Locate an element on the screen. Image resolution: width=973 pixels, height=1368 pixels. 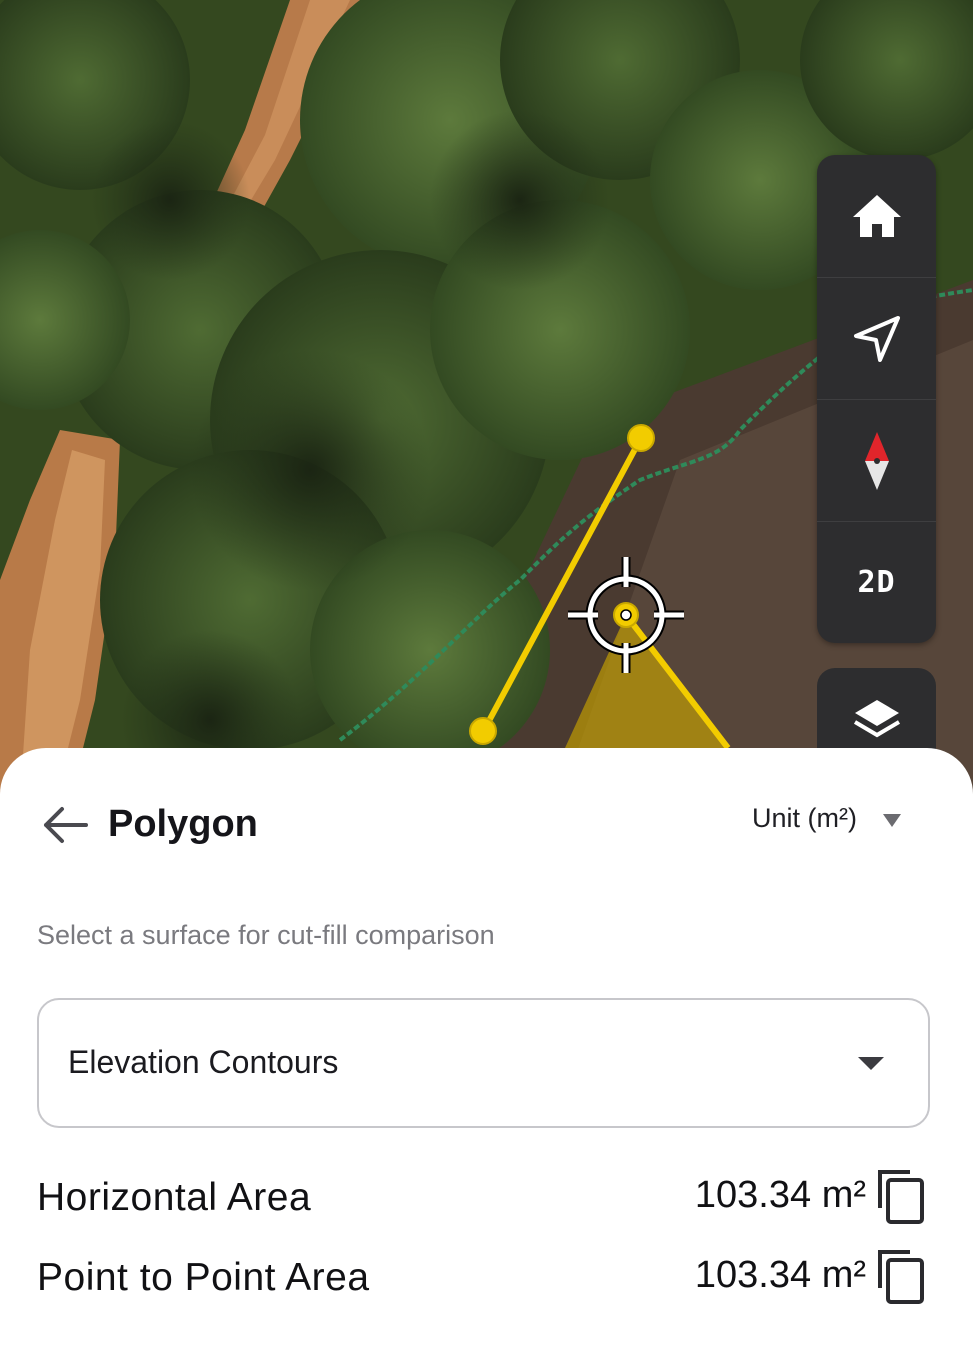
metric-row-horizontal-area: Horizontal Area 103.34 m² is located at coordinates (483, 1198).